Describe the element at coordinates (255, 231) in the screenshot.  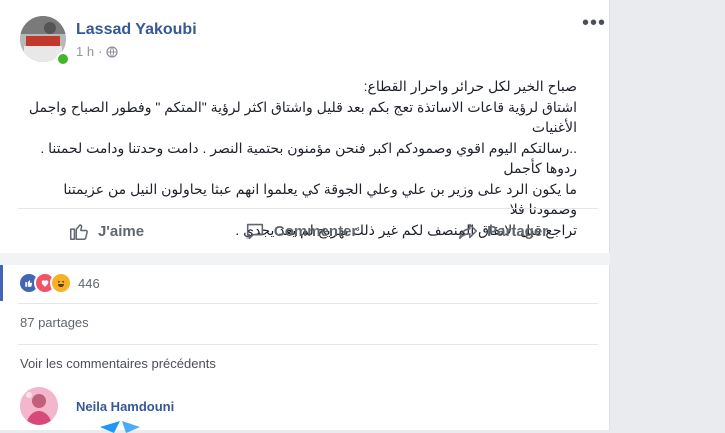
I see `comment-bubble-icon` at that location.